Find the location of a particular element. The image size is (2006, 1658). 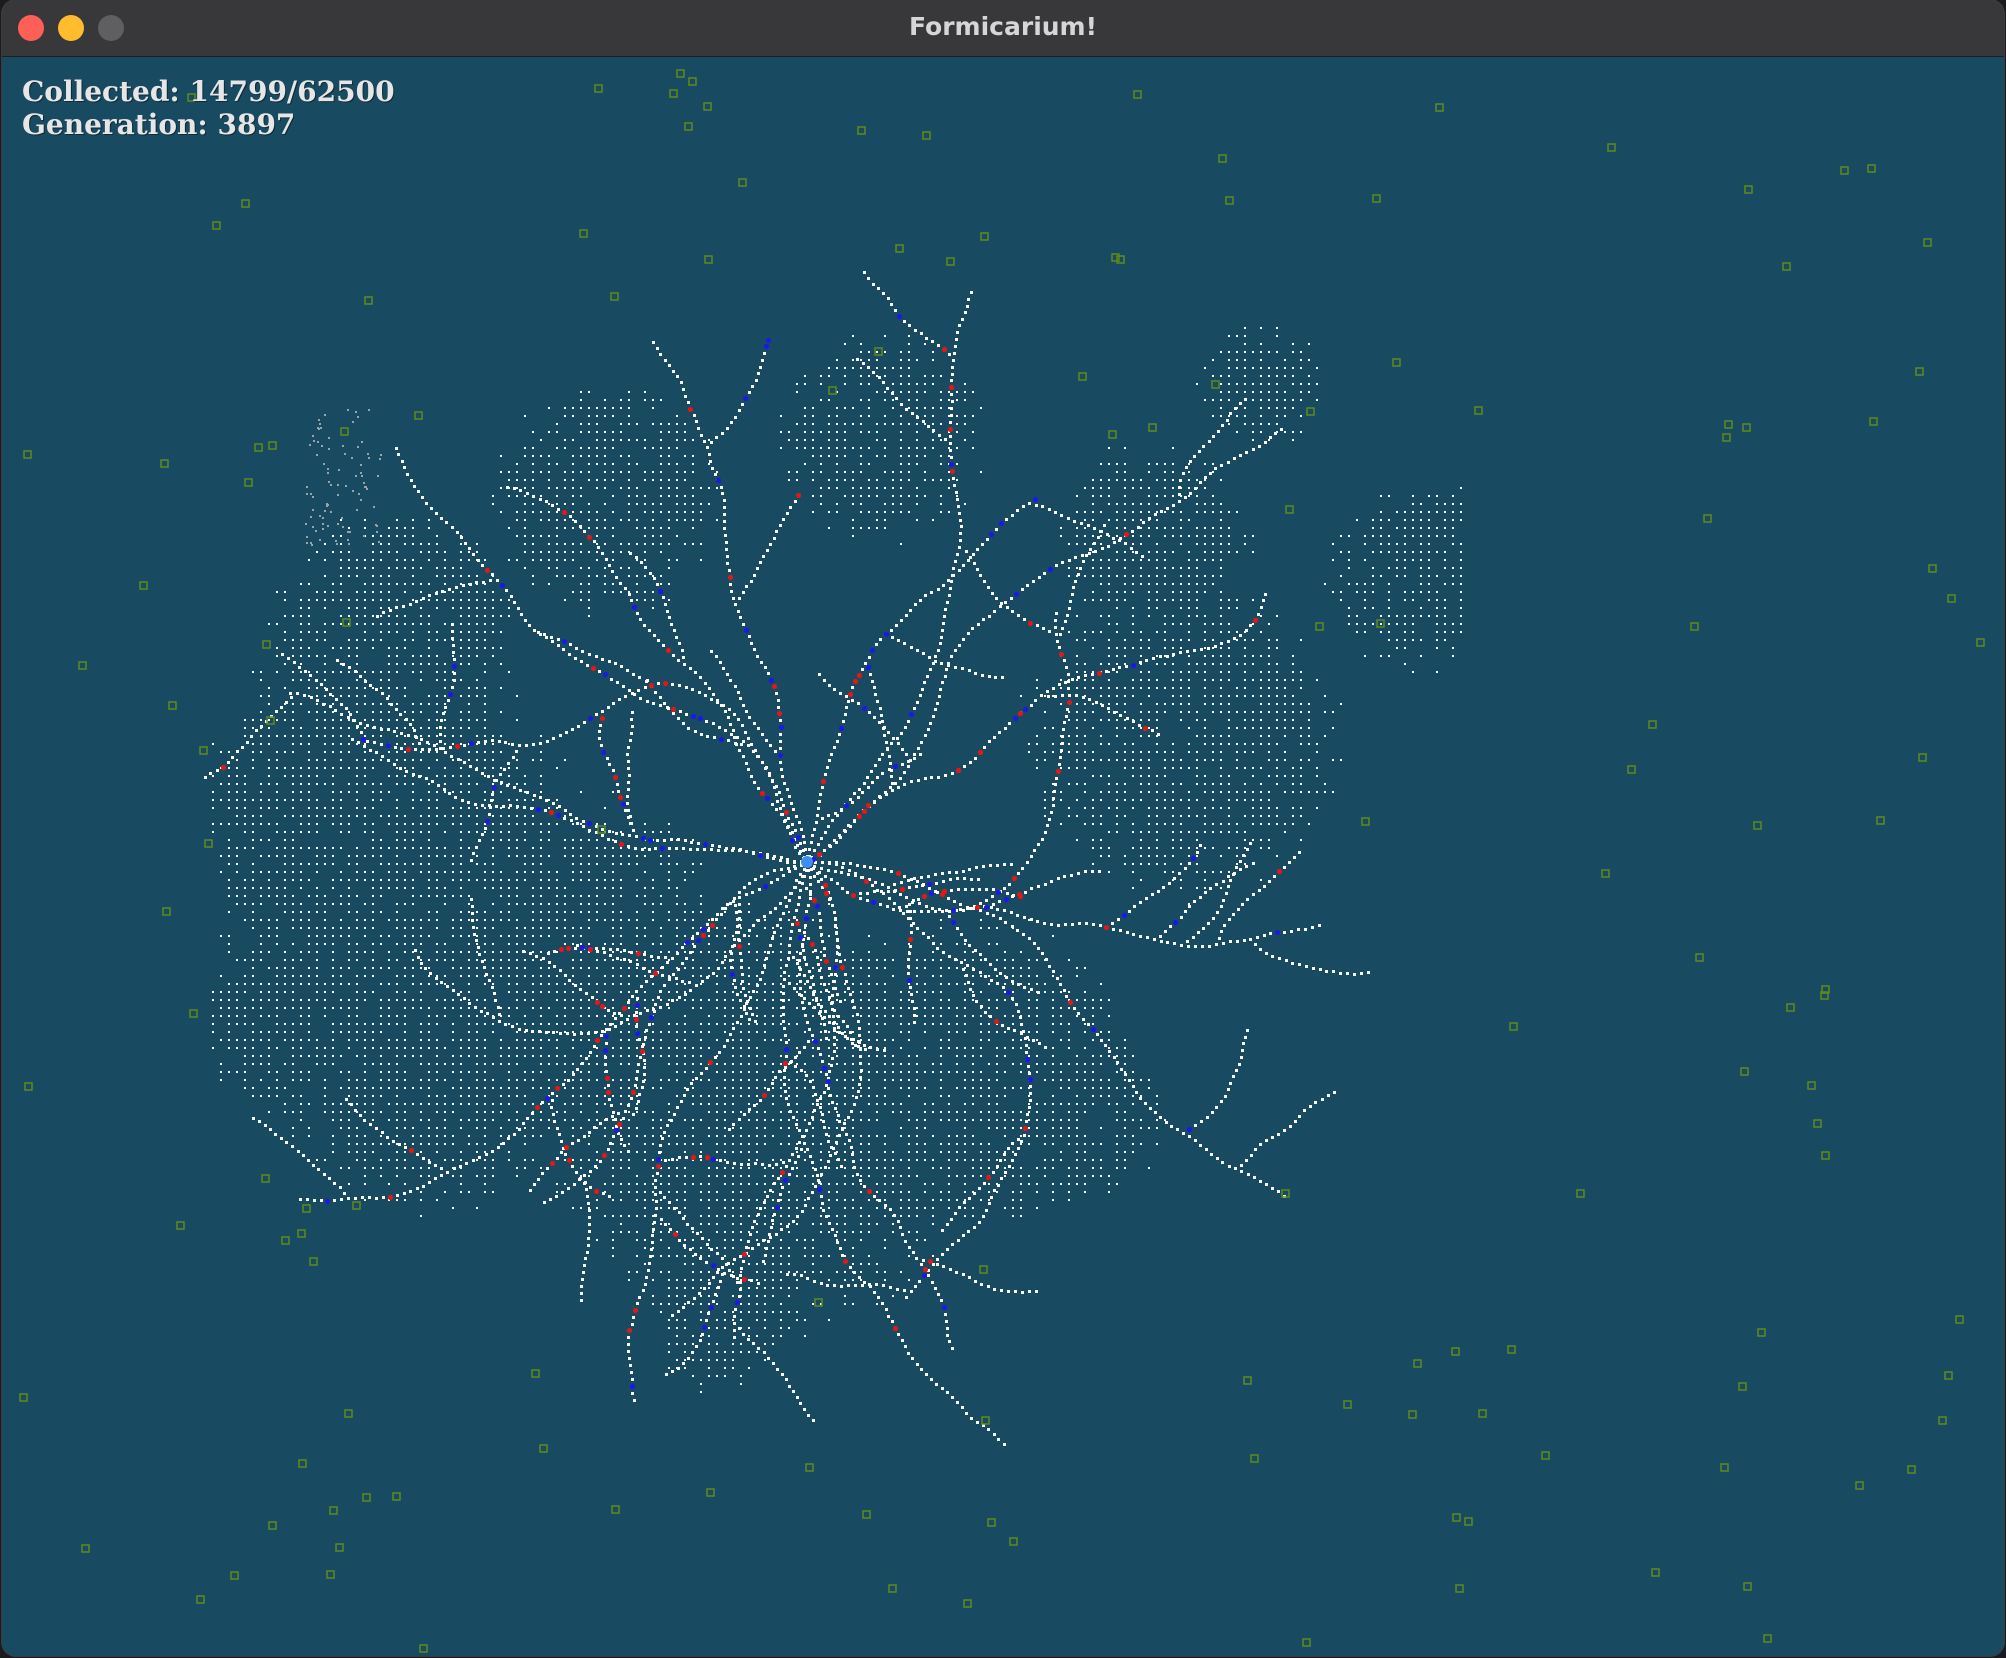

nest-marker is located at coordinates (807, 862).